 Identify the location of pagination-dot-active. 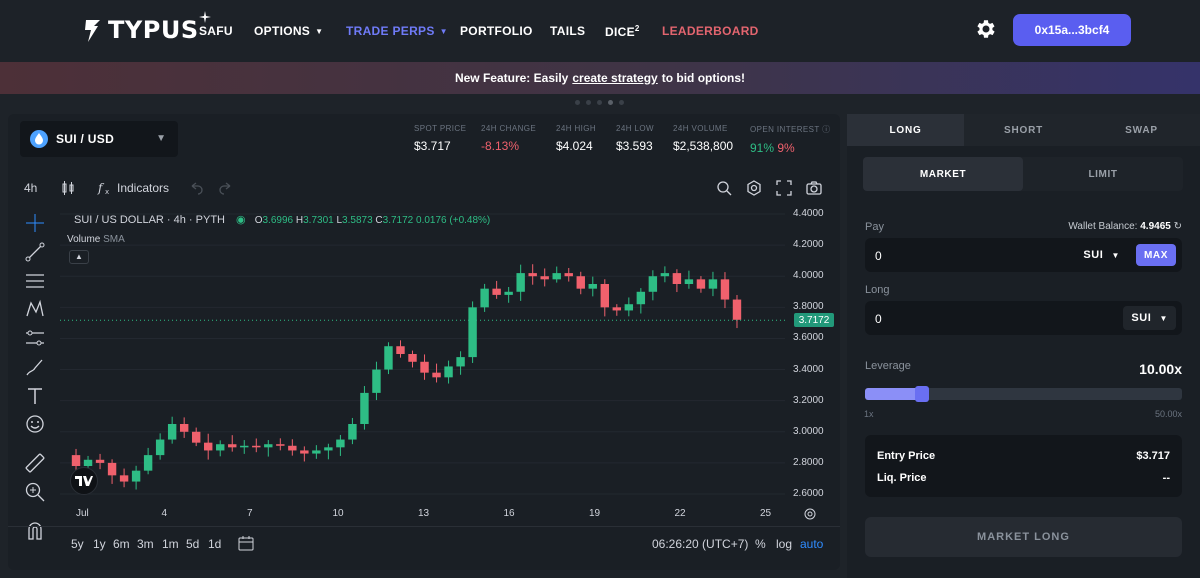
(610, 102).